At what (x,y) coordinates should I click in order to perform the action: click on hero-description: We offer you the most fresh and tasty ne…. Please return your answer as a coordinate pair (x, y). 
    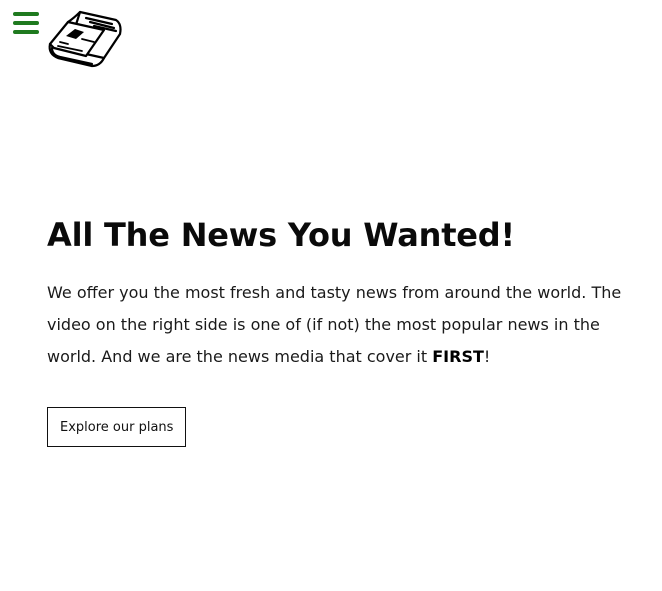
    Looking at the image, I should click on (347, 325).